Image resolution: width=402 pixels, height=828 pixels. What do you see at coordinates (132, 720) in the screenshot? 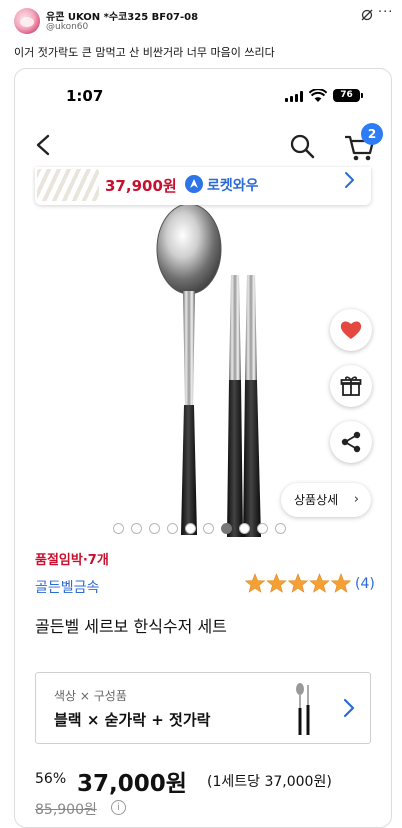
I see `option-value: 블랙 × 숟가락 + 젓가락` at bounding box center [132, 720].